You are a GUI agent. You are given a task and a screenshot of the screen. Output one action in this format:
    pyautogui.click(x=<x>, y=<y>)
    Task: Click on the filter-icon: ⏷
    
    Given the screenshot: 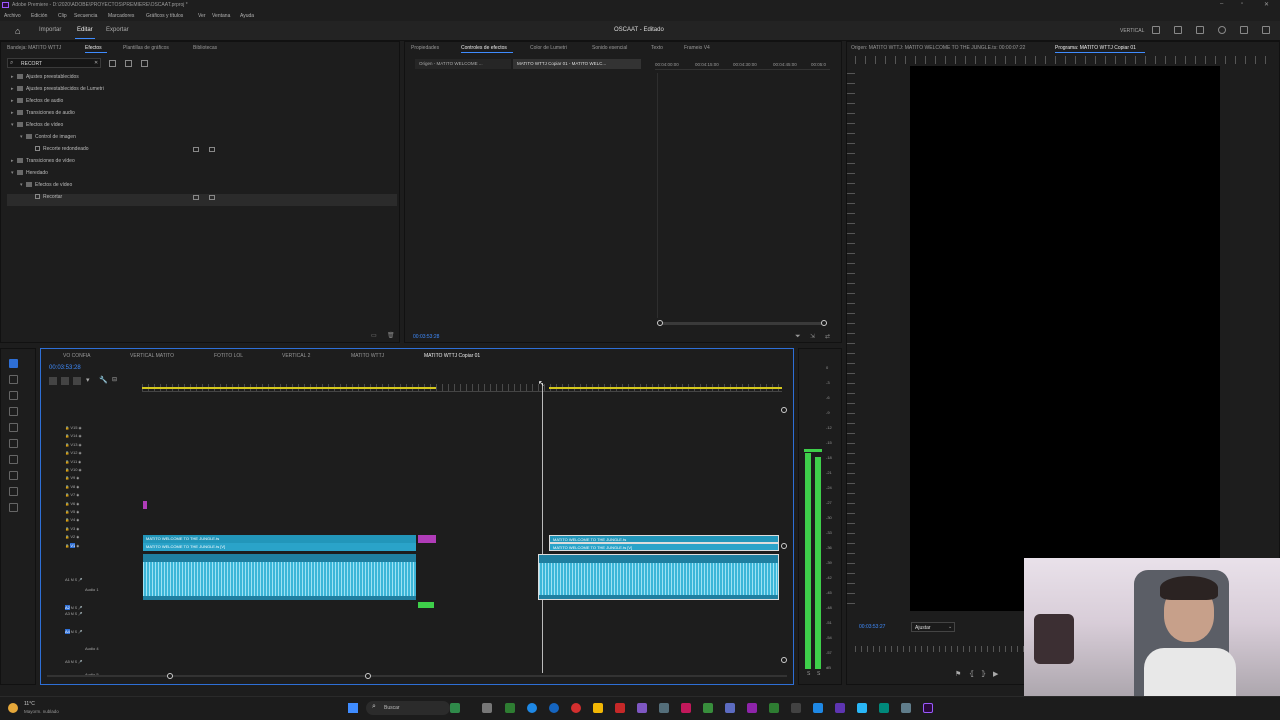 What is the action you would take?
    pyautogui.click(x=798, y=337)
    